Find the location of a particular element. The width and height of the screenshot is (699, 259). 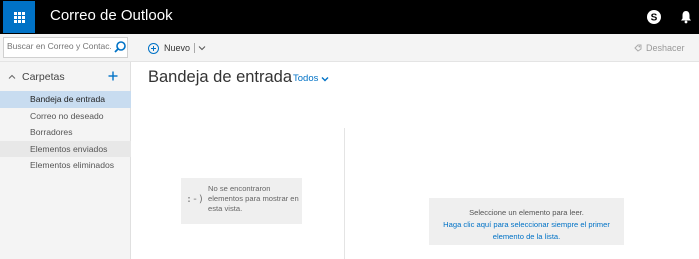

pane-divider is located at coordinates (344, 193).